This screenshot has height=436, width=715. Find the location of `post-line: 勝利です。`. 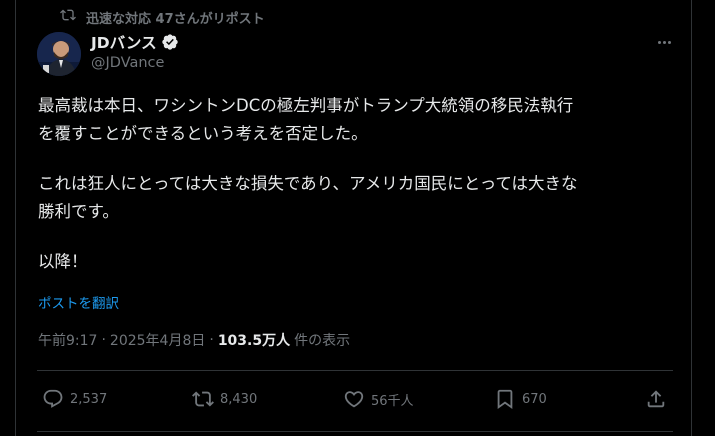

post-line: 勝利です。 is located at coordinates (78, 211).